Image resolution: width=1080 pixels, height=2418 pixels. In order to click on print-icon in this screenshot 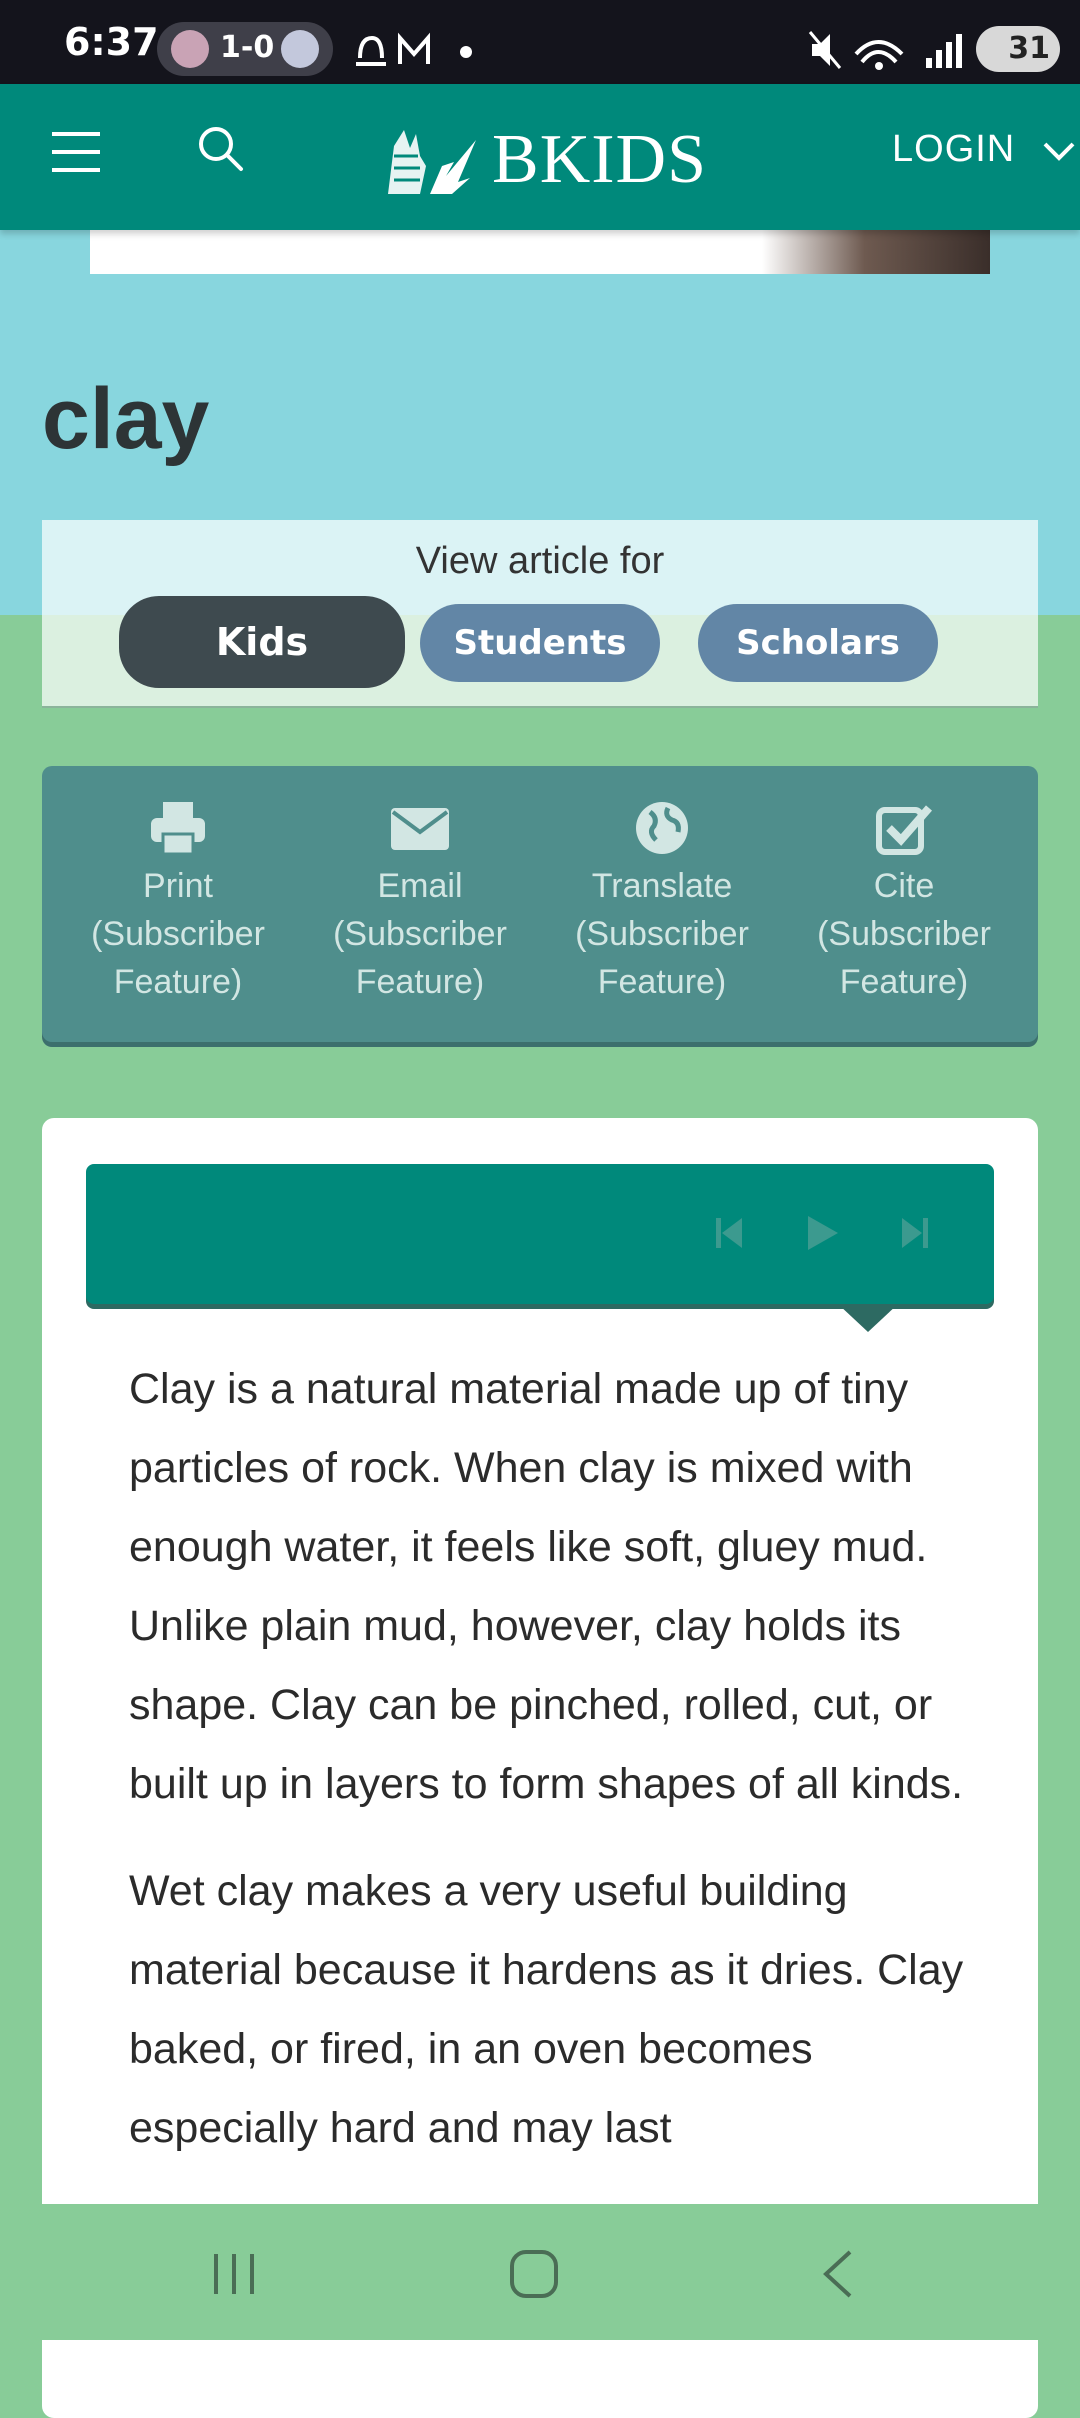, I will do `click(178, 829)`.